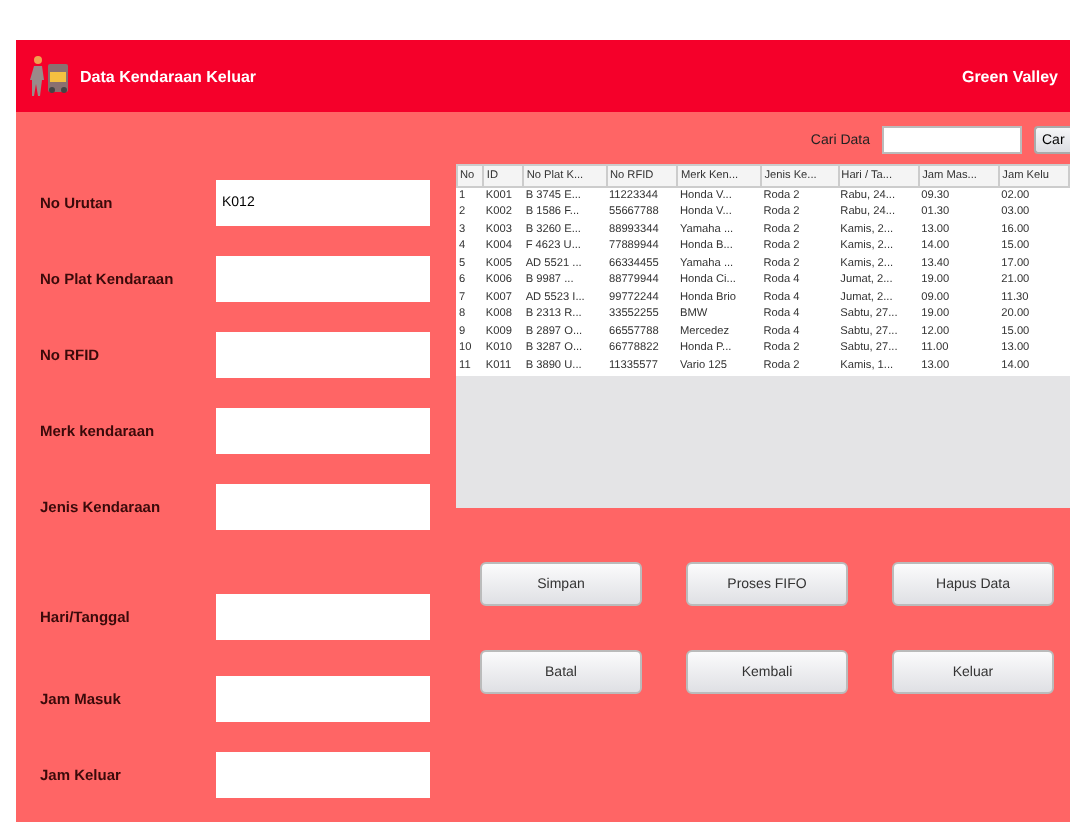 This screenshot has width=1070, height=822. Describe the element at coordinates (50, 76) in the screenshot. I see `person-car-icon` at that location.